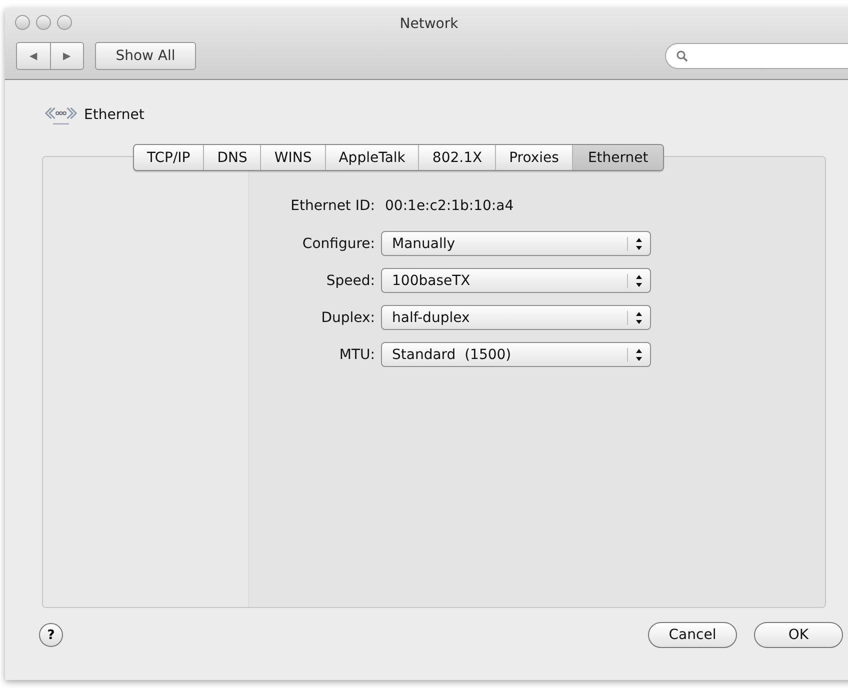  What do you see at coordinates (64, 22) in the screenshot?
I see `zoom-button` at bounding box center [64, 22].